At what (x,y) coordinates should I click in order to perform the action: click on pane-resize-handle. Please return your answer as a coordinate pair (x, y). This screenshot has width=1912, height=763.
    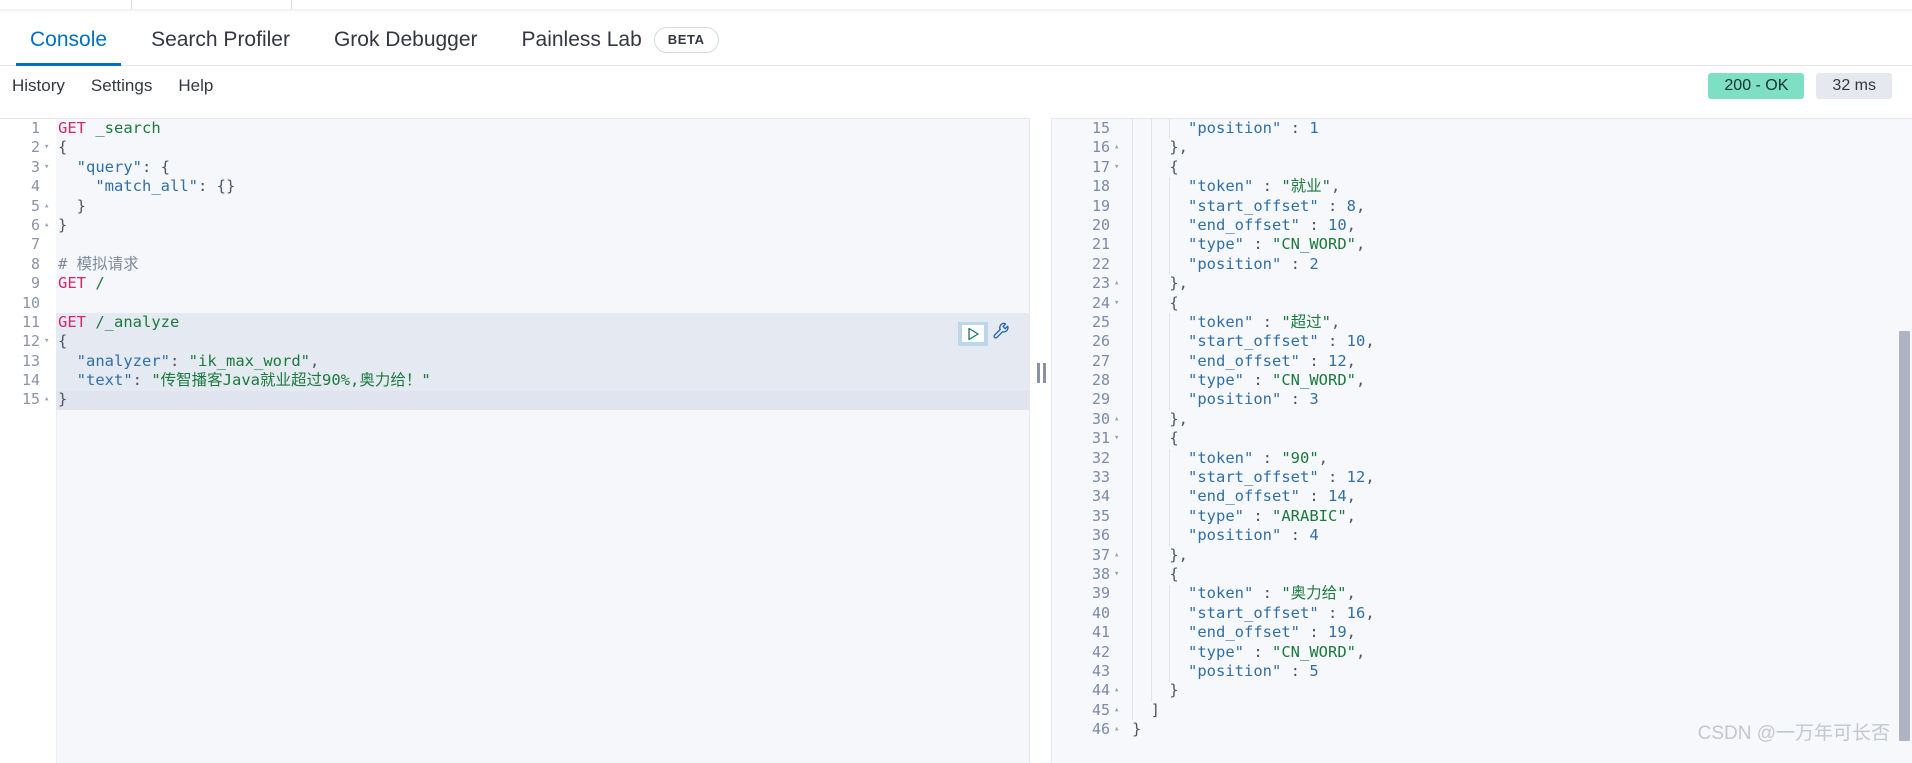
    Looking at the image, I should click on (1041, 440).